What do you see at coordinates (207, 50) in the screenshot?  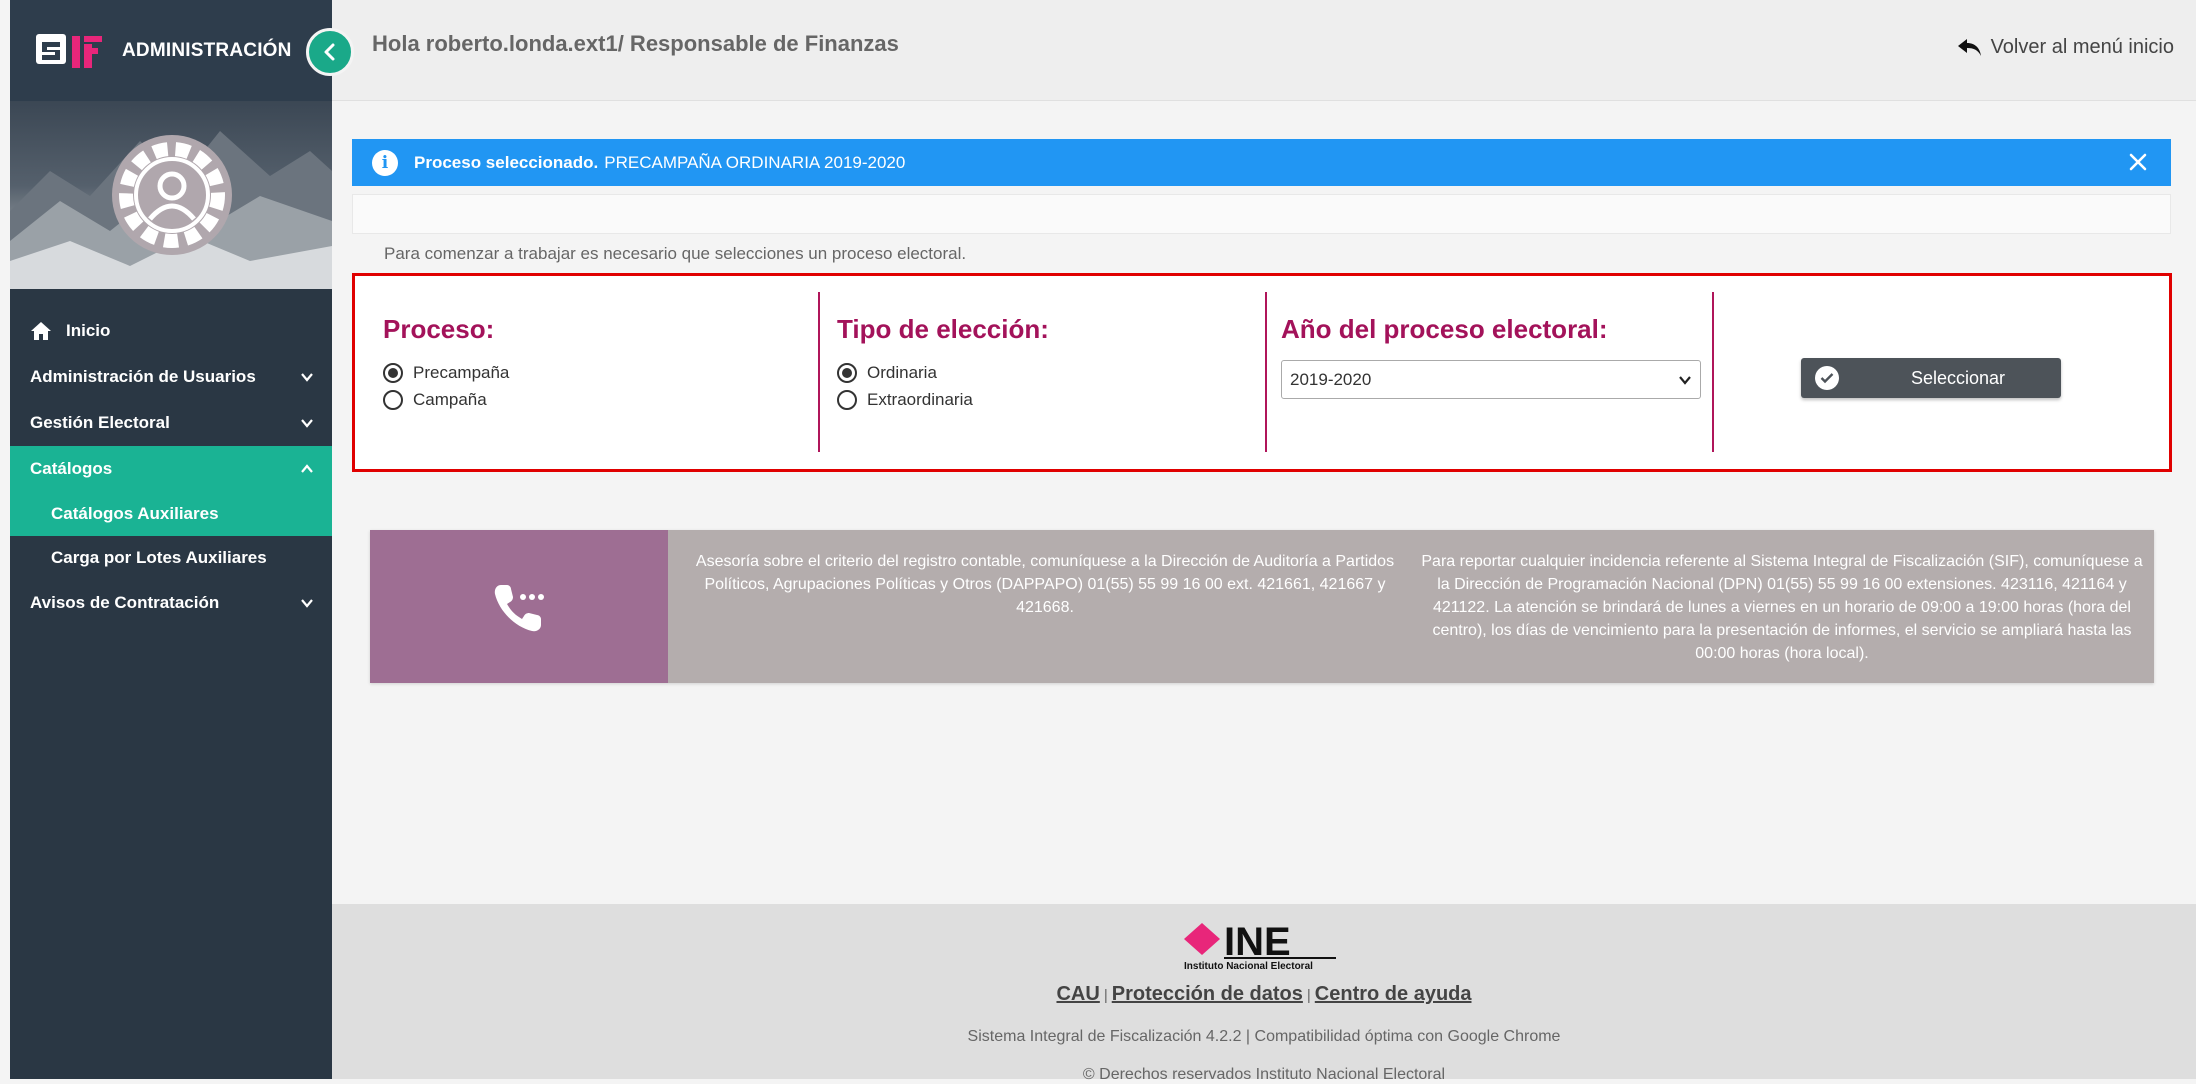 I see `app-title: ADMINISTRACIÓN` at bounding box center [207, 50].